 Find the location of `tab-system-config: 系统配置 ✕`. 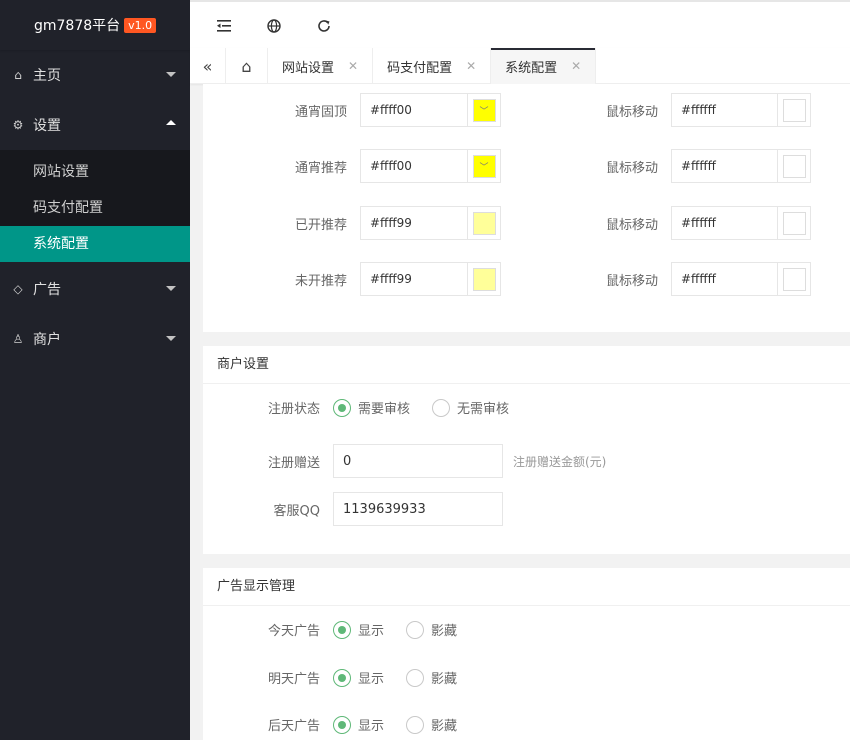

tab-system-config: 系统配置 ✕ is located at coordinates (544, 66).